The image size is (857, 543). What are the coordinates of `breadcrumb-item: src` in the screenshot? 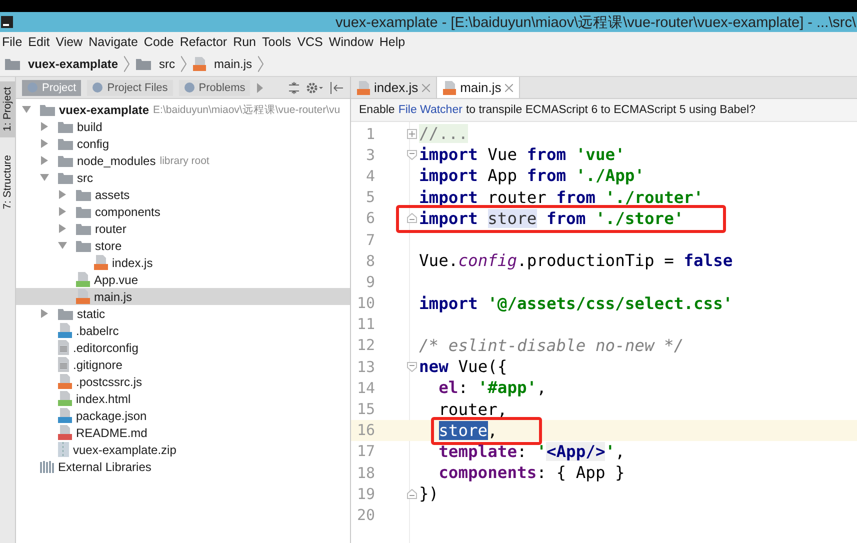 It's located at (167, 64).